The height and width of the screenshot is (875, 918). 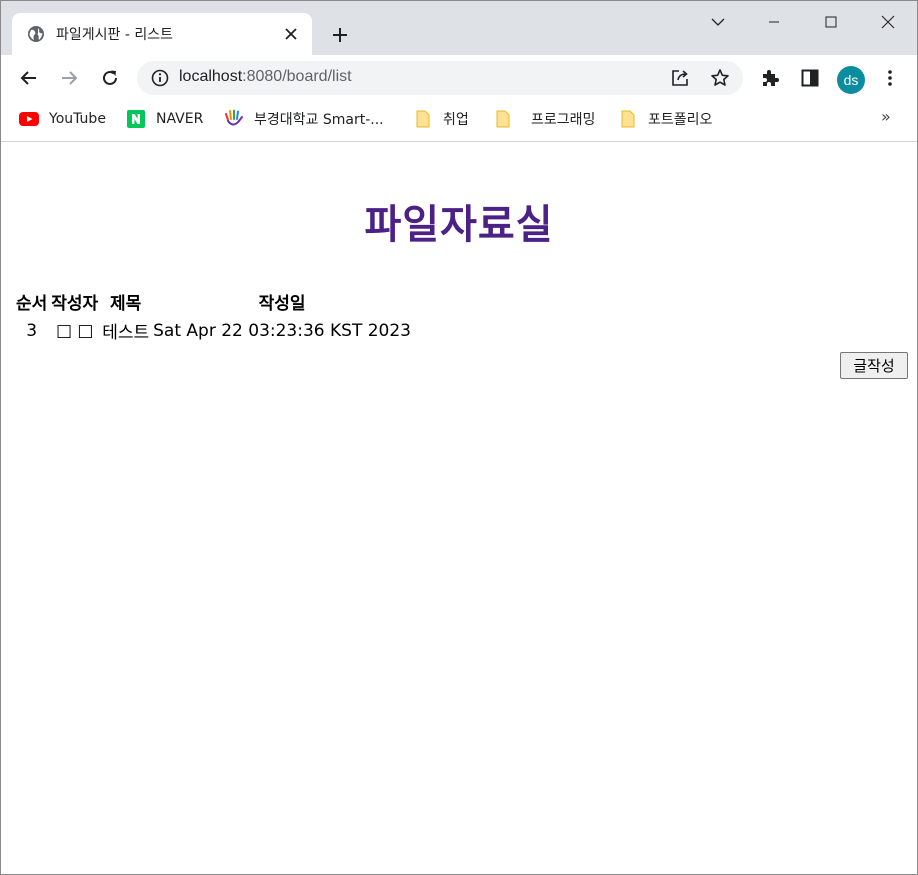 What do you see at coordinates (136, 119) in the screenshot?
I see `naver-icon` at bounding box center [136, 119].